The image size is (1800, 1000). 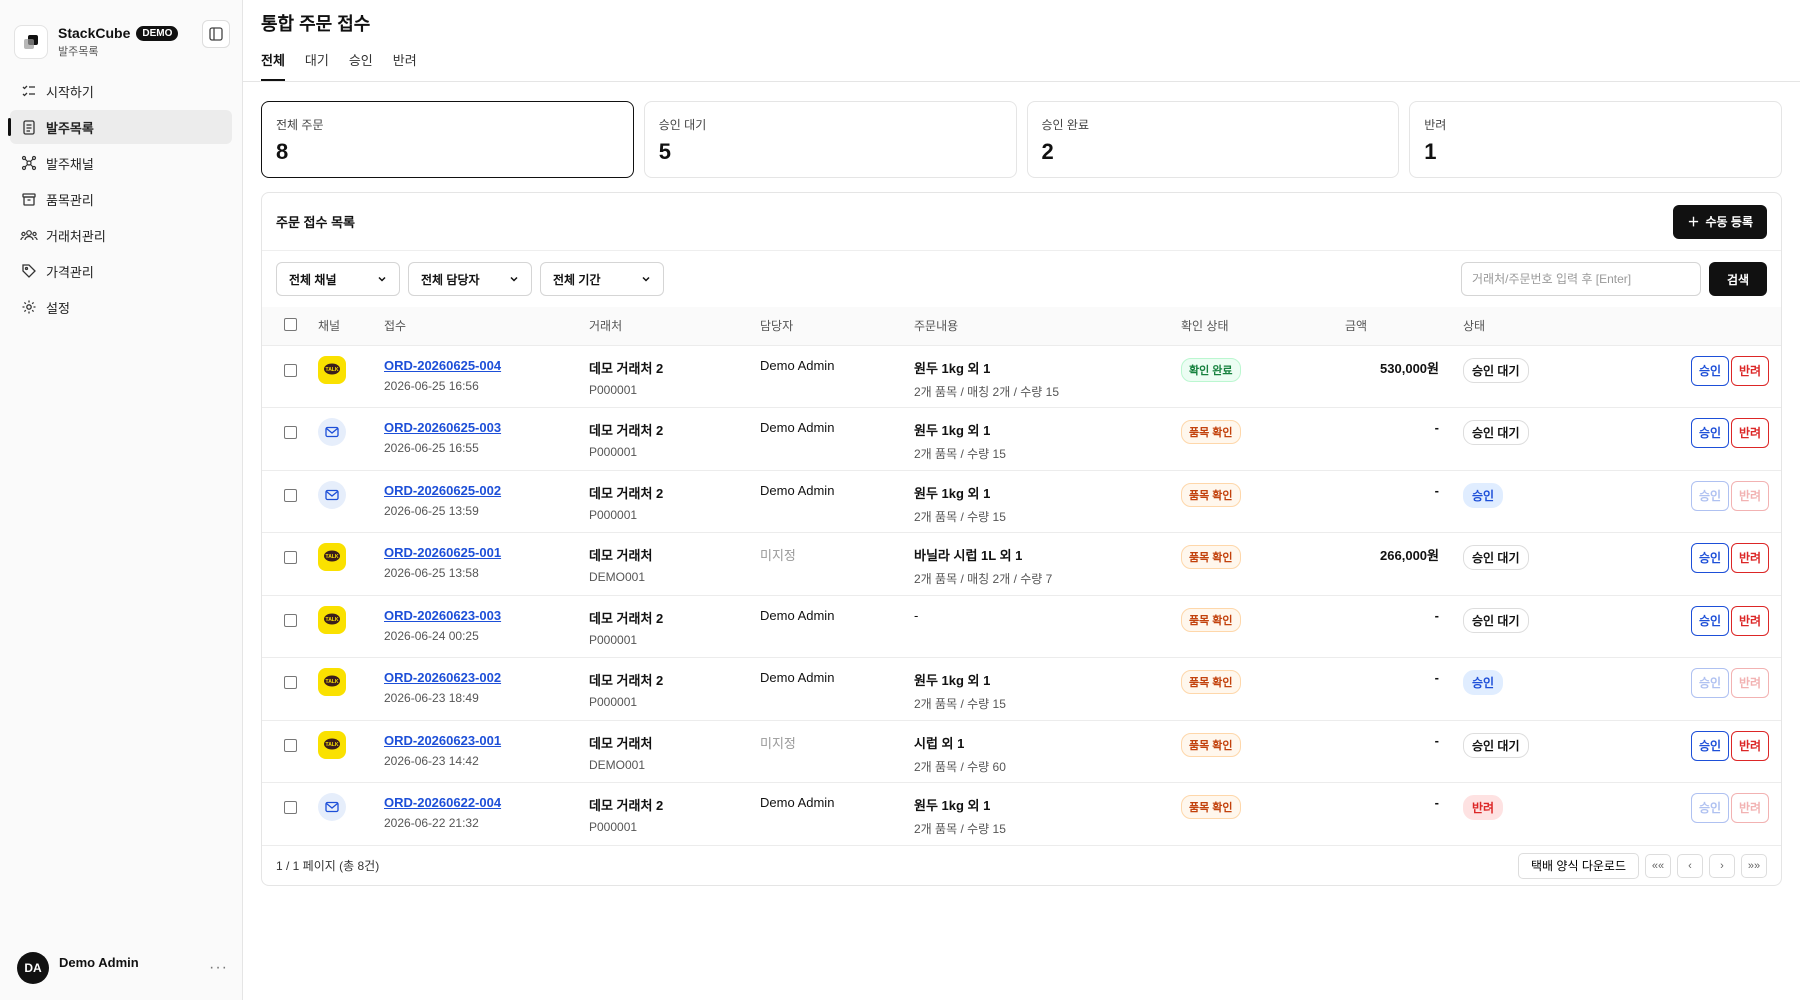 I want to click on select-all-checkbox, so click(x=290, y=324).